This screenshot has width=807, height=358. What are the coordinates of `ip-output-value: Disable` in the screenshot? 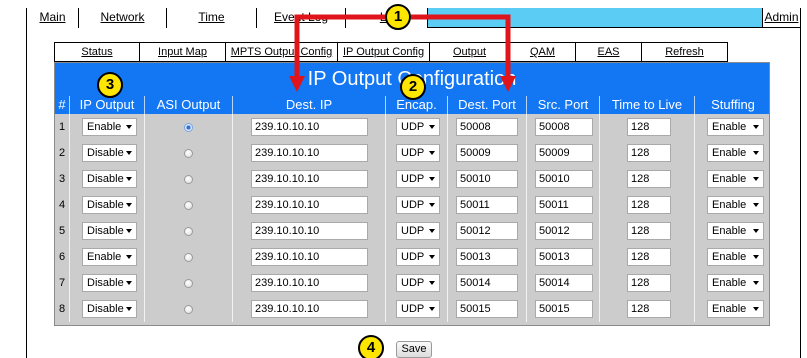 It's located at (105, 309).